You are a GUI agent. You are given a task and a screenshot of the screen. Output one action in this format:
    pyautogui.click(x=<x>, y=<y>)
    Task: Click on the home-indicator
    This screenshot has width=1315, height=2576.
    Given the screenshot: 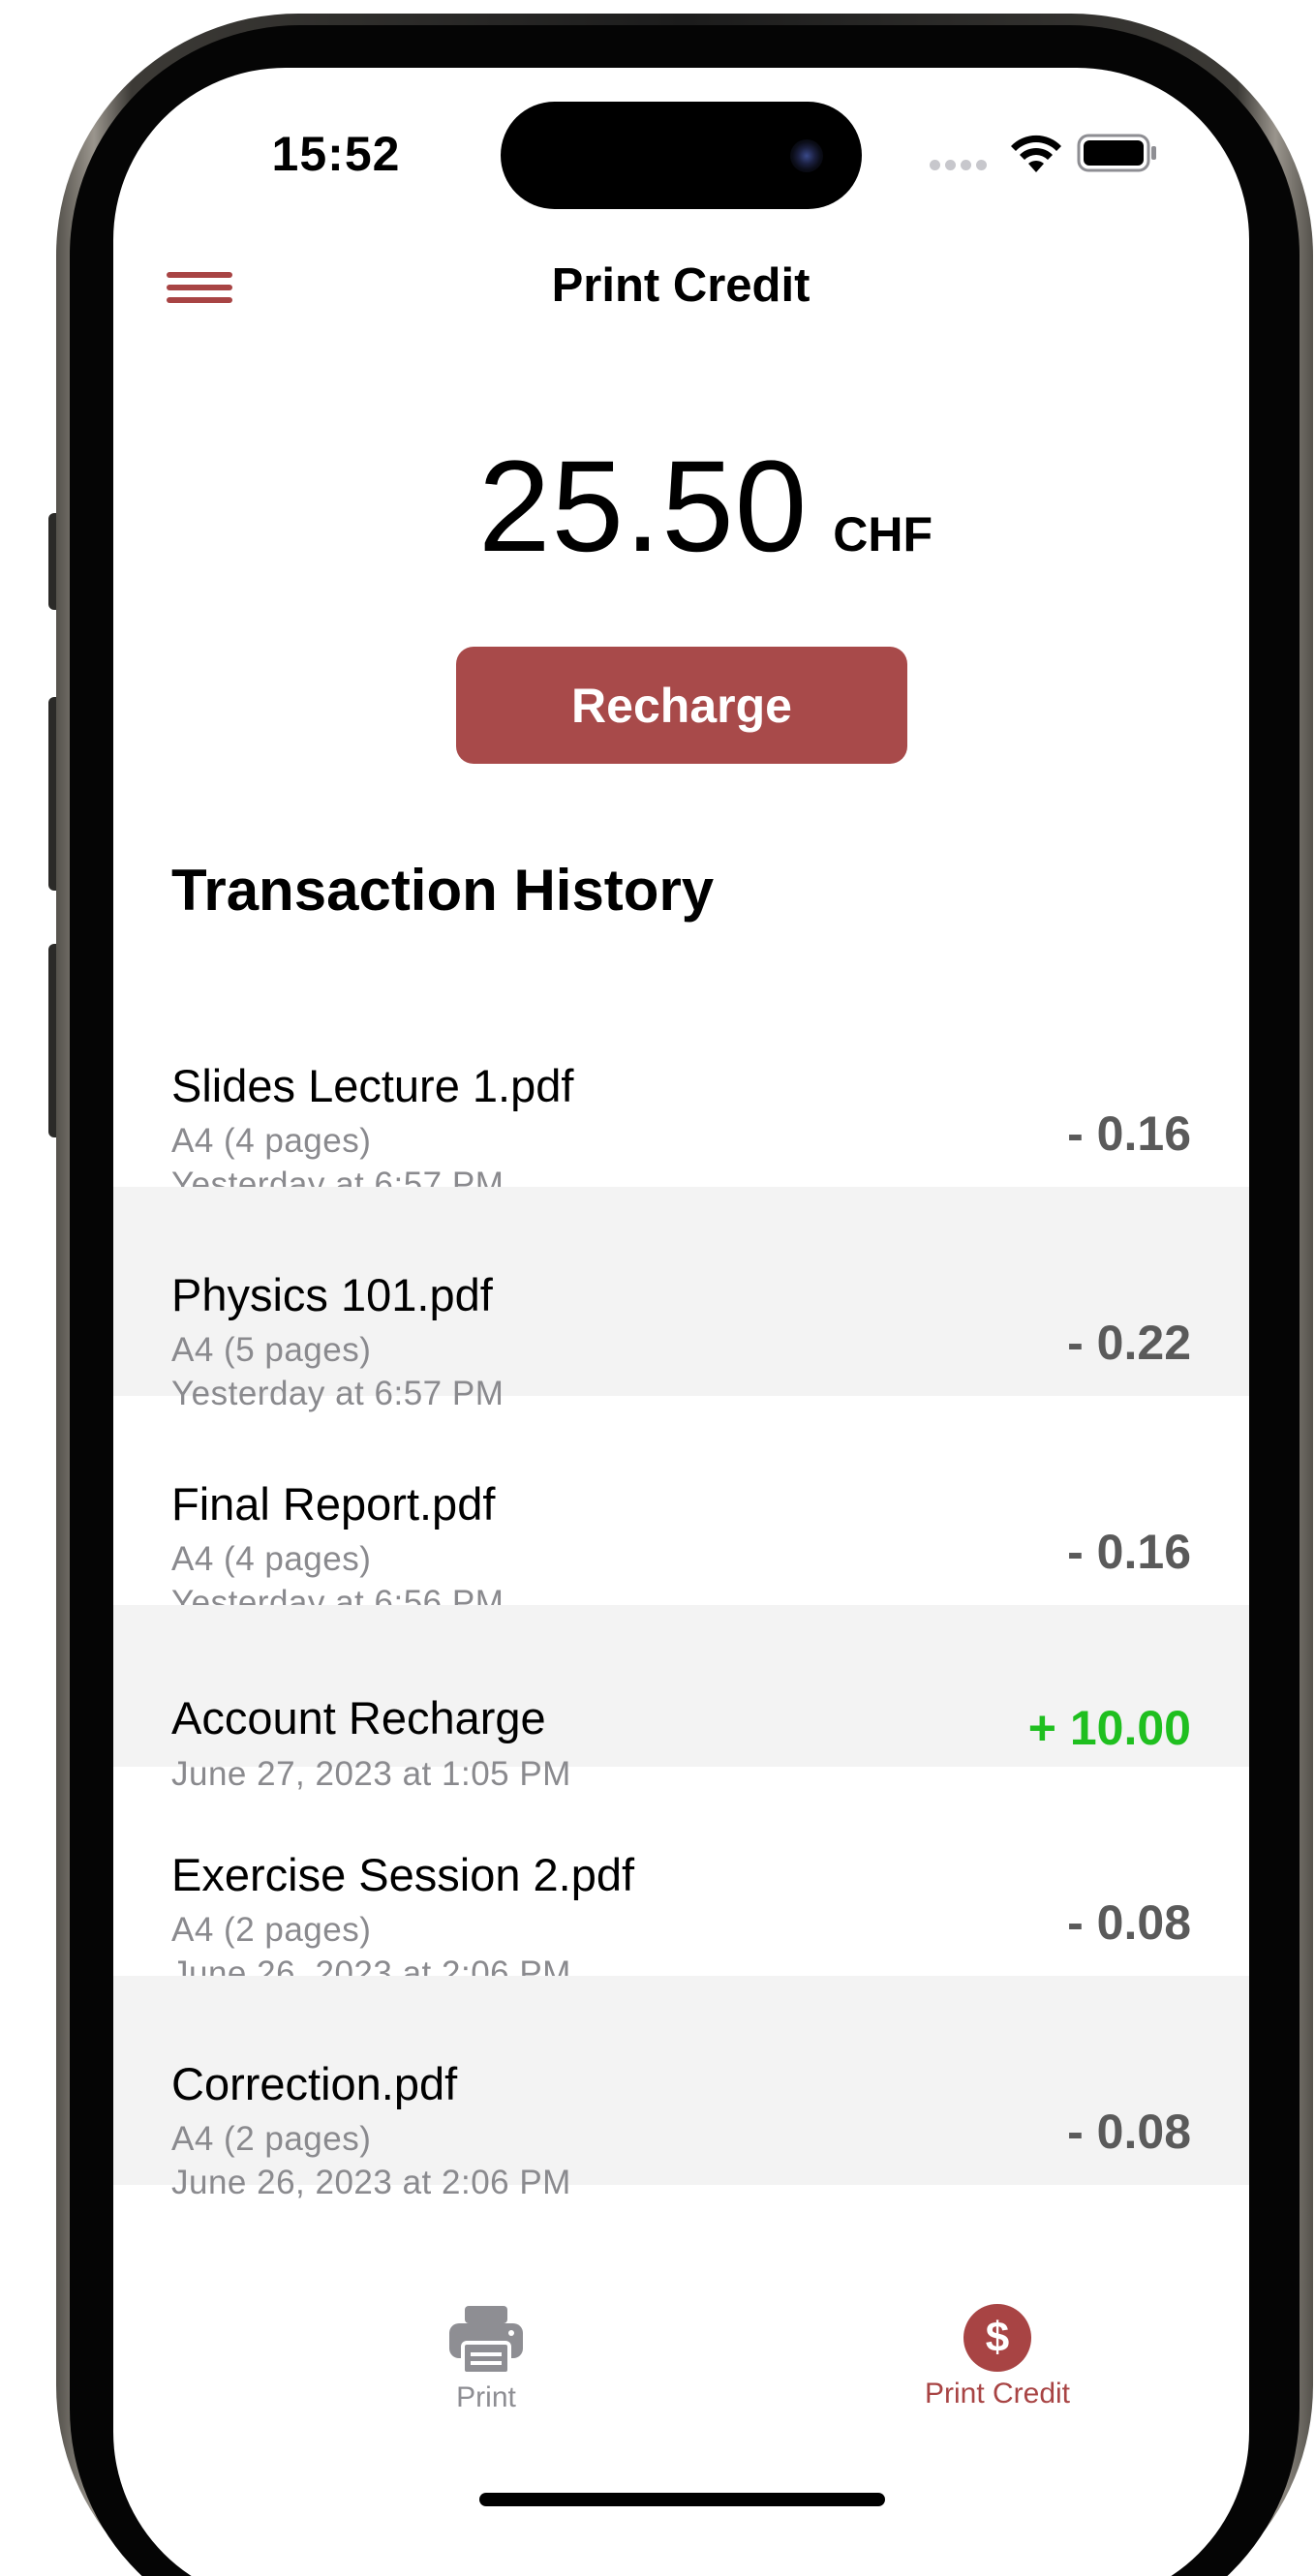 What is the action you would take?
    pyautogui.click(x=682, y=2499)
    